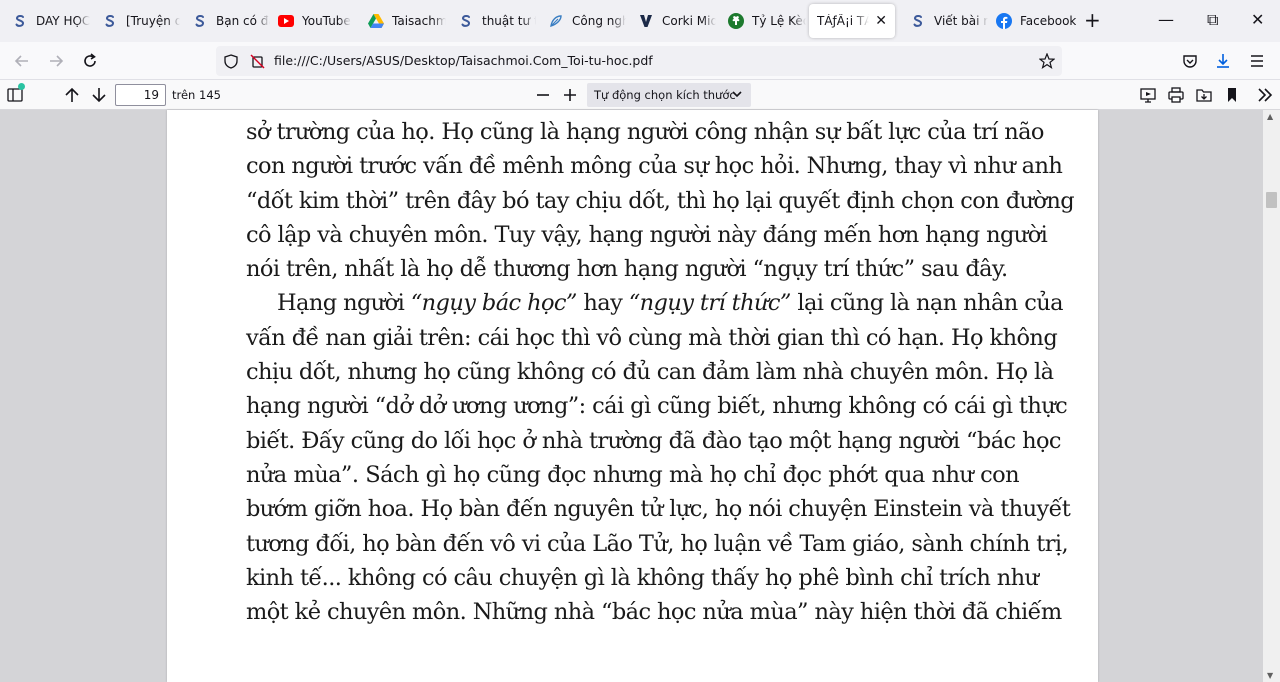 Image resolution: width=1280 pixels, height=682 pixels. What do you see at coordinates (257, 61) in the screenshot?
I see `insecure-page-icon` at bounding box center [257, 61].